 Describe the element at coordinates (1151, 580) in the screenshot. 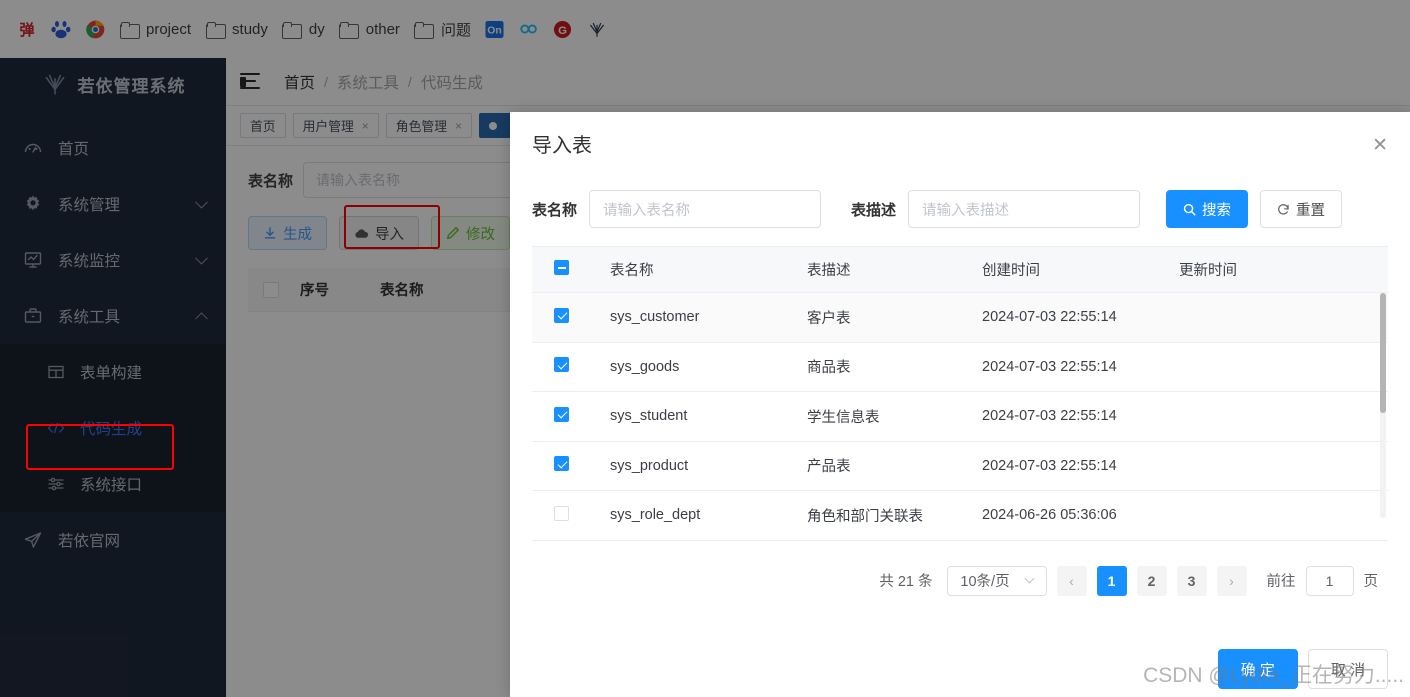

I see `pagination-page-2: 2` at that location.